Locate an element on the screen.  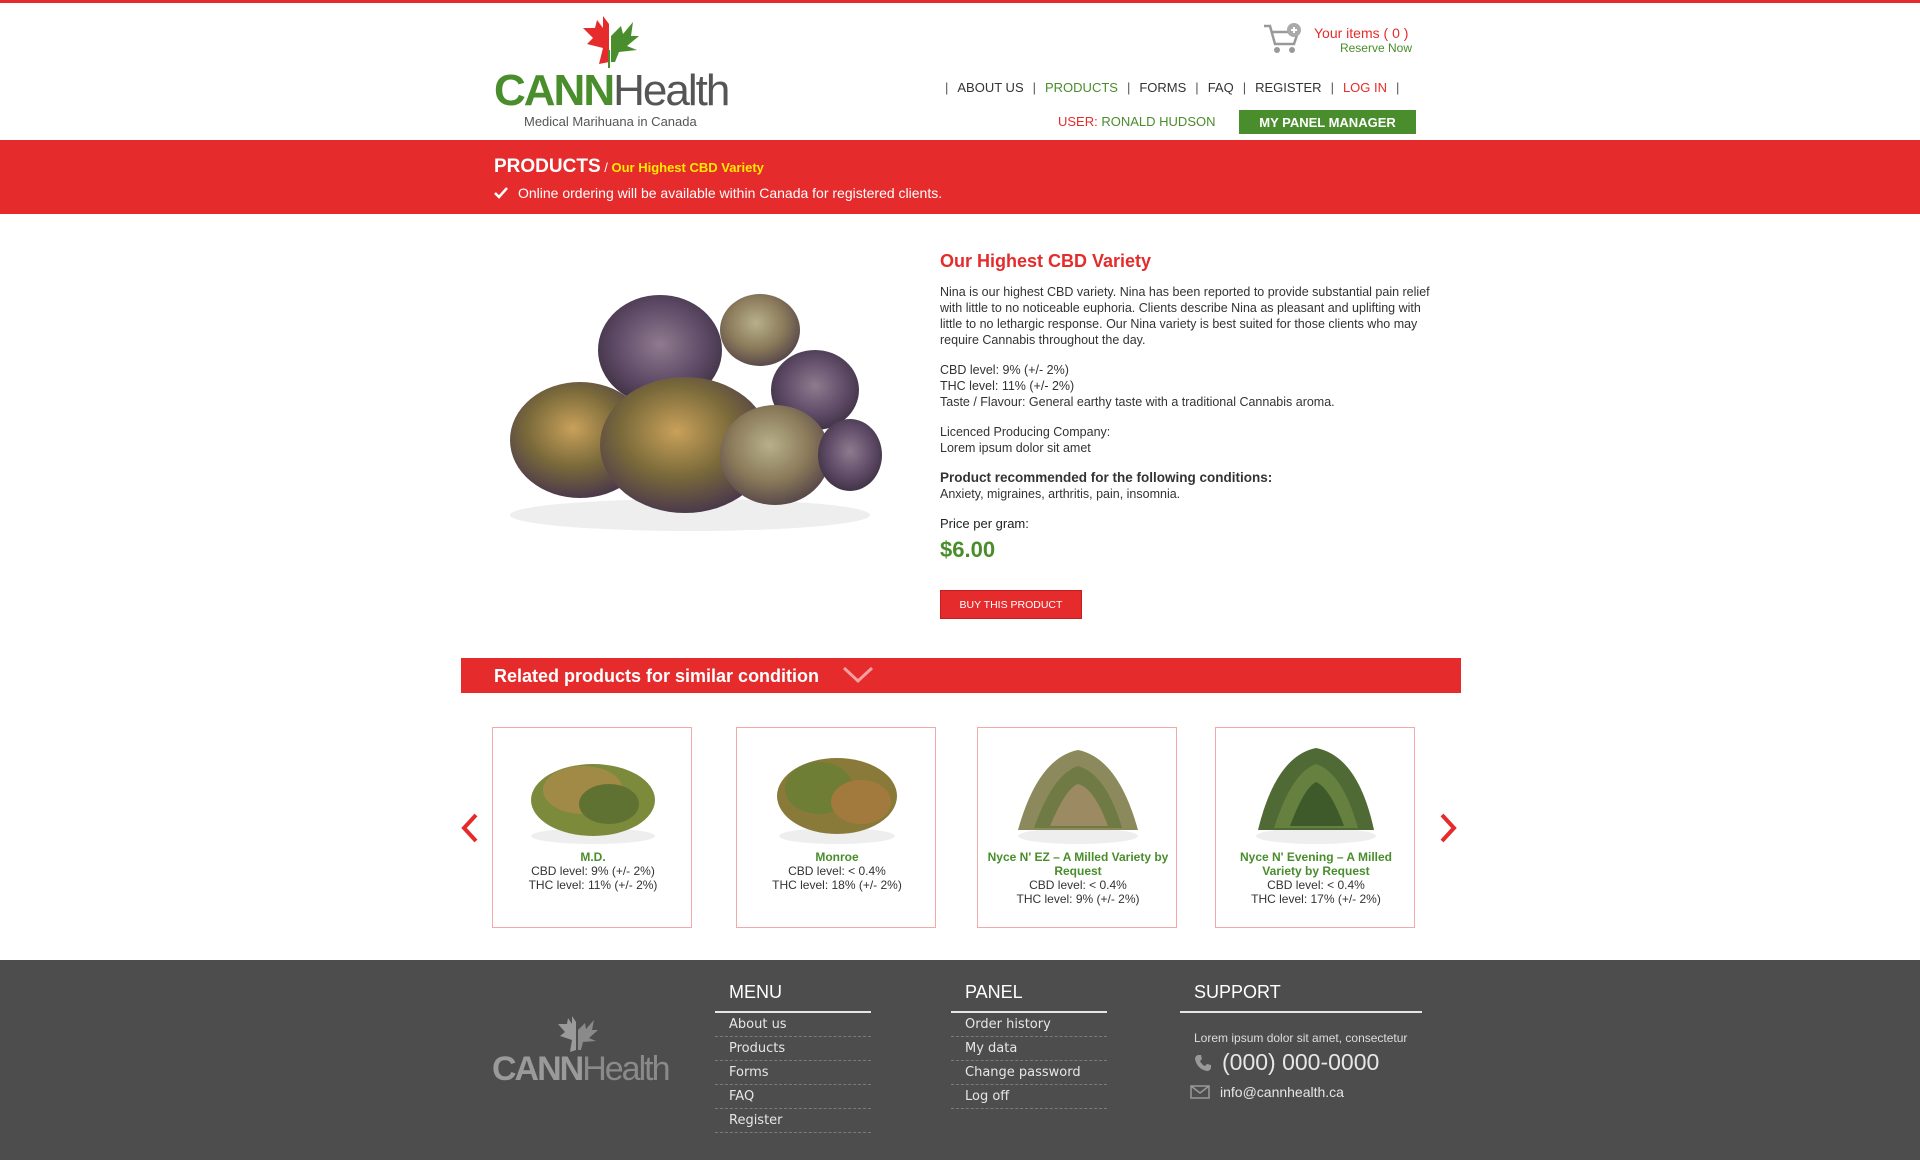
nav-register: REGISTER is located at coordinates (1288, 87).